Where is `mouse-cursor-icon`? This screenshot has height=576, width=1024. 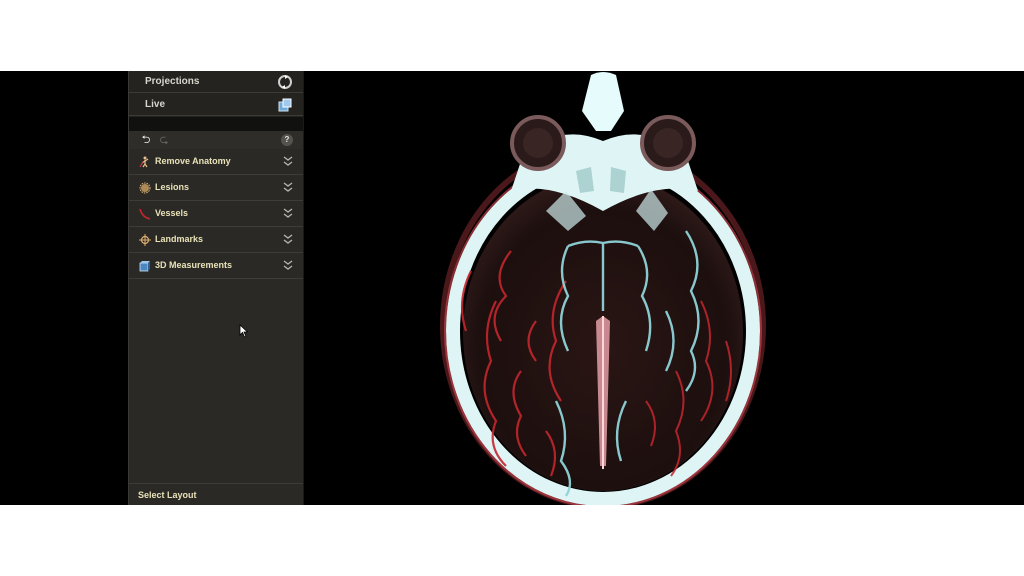
mouse-cursor-icon is located at coordinates (244, 331).